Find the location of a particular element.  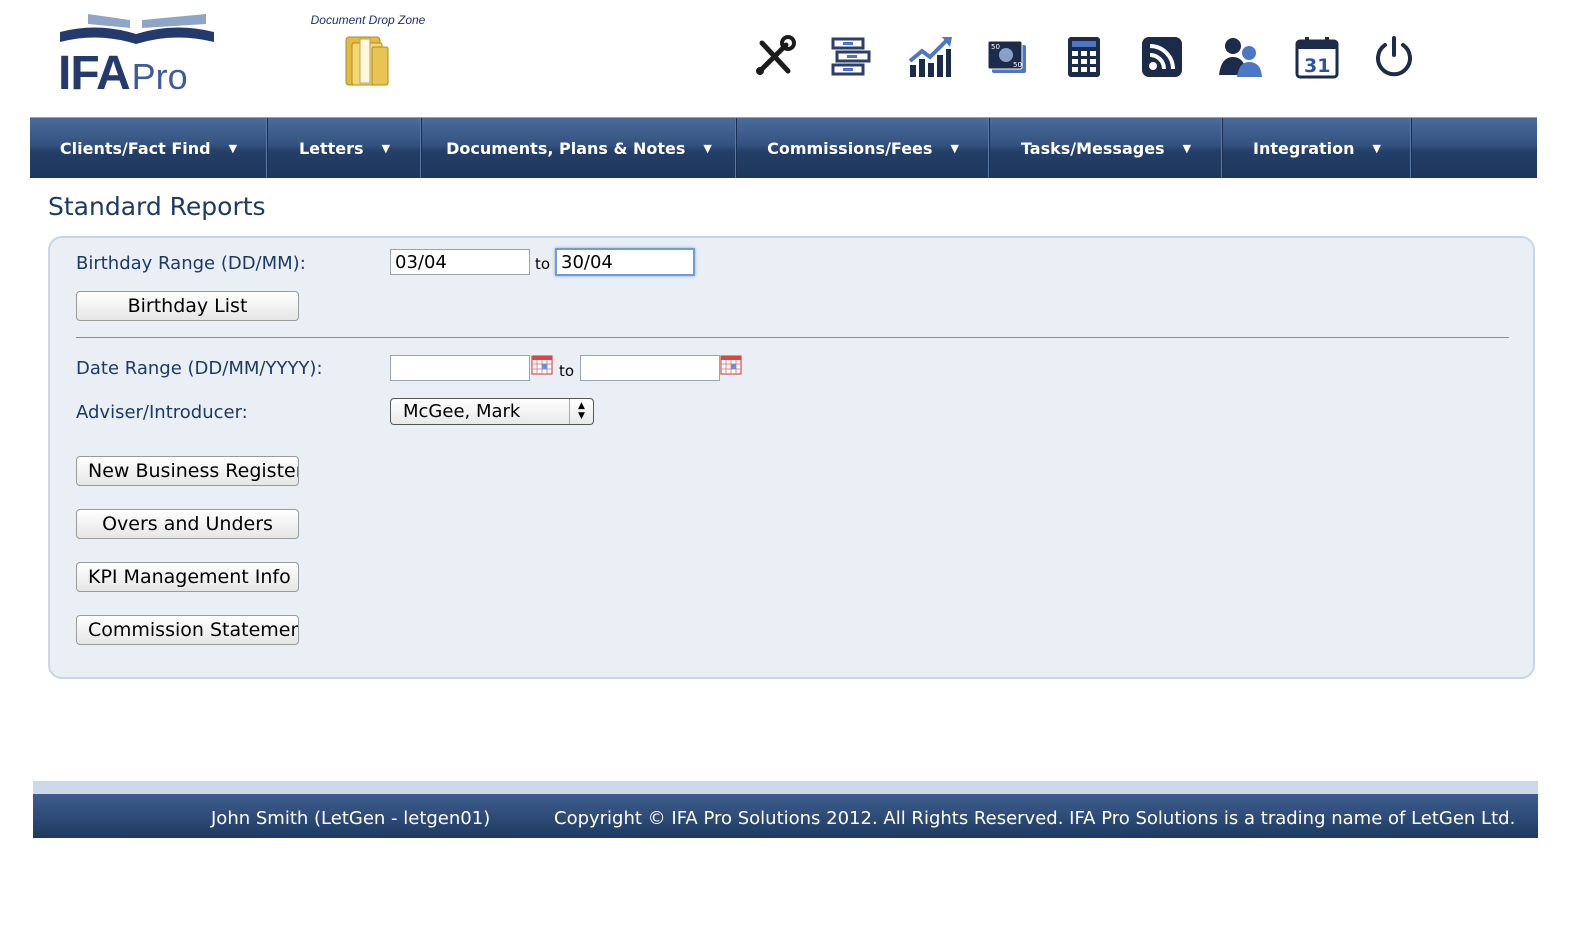

rss-feed-icon is located at coordinates (1162, 57).